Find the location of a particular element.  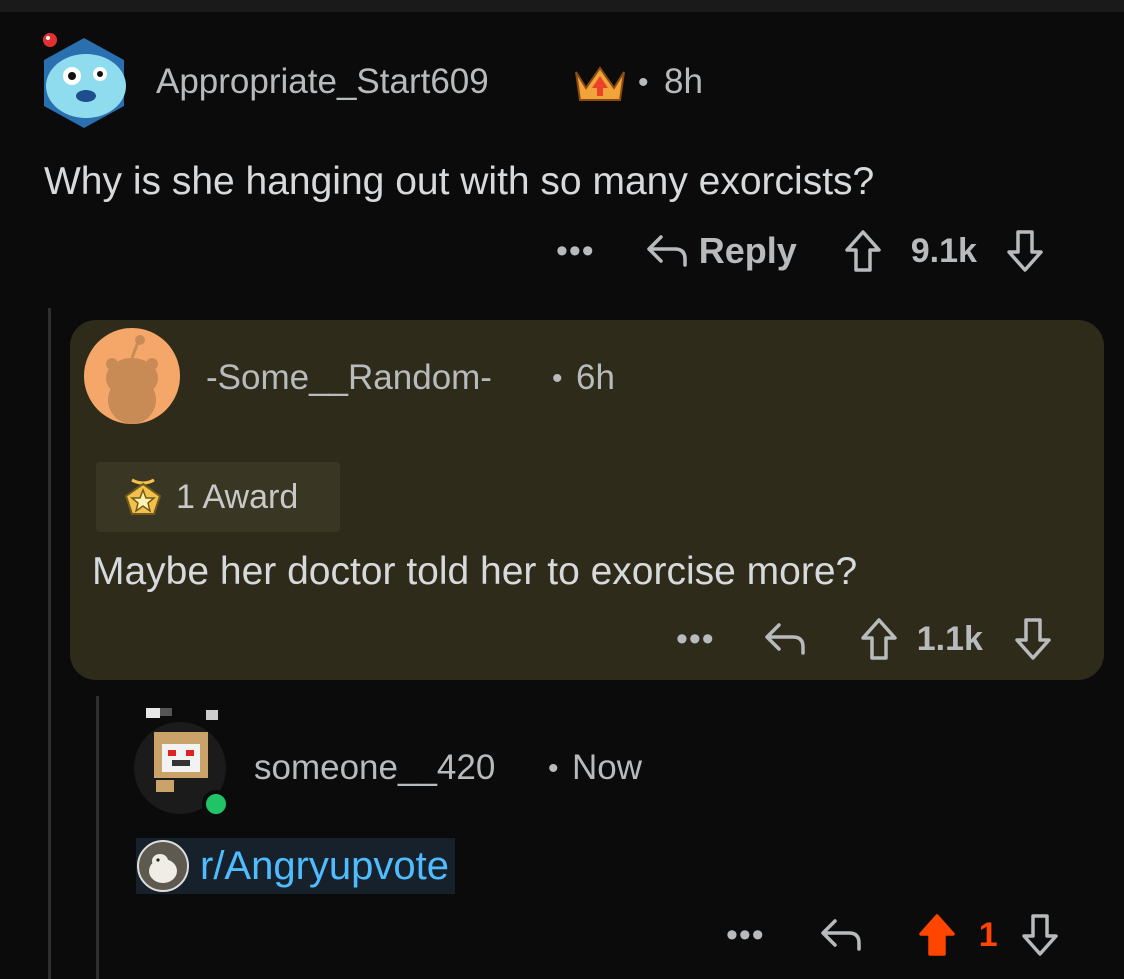

comment-timestamp: 6h is located at coordinates (595, 377).